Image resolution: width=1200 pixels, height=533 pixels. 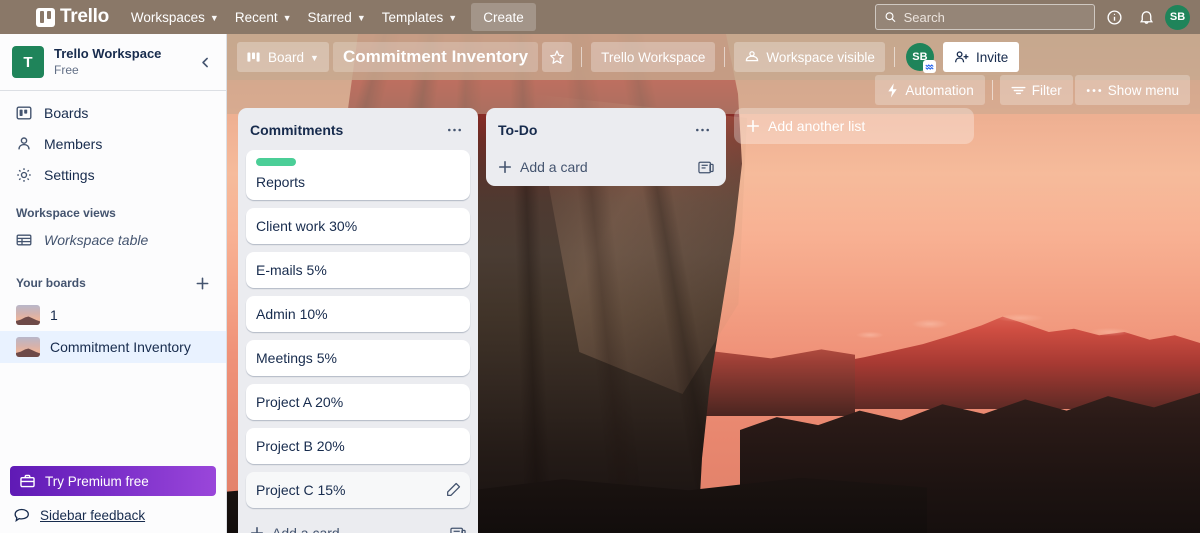 I want to click on nav-menu-starred: Starred ▼, so click(x=337, y=17).